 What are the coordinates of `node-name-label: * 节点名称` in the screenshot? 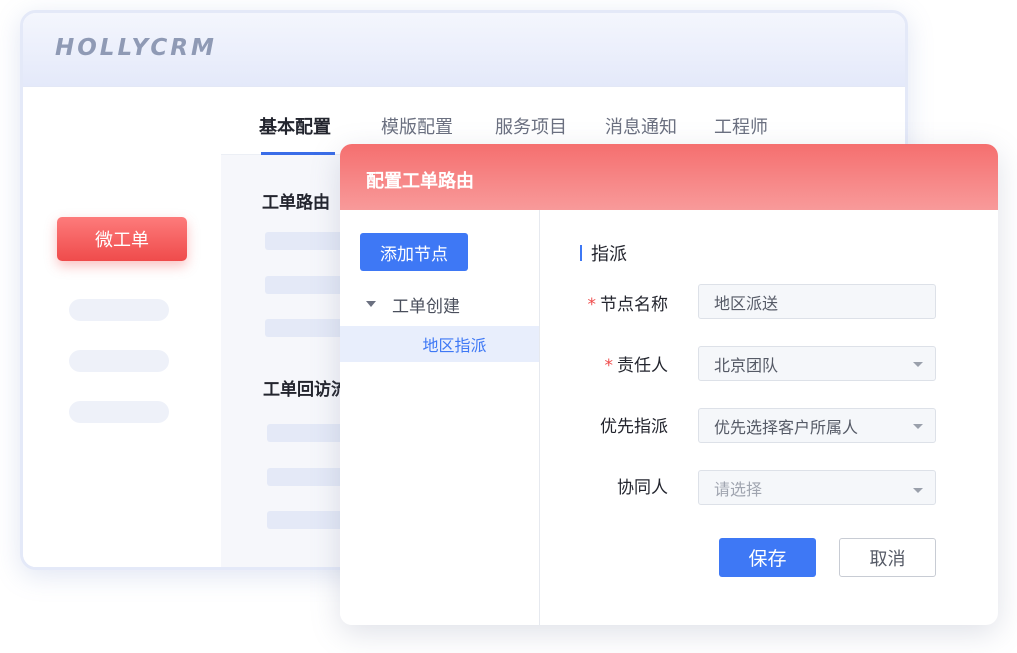 It's located at (628, 305).